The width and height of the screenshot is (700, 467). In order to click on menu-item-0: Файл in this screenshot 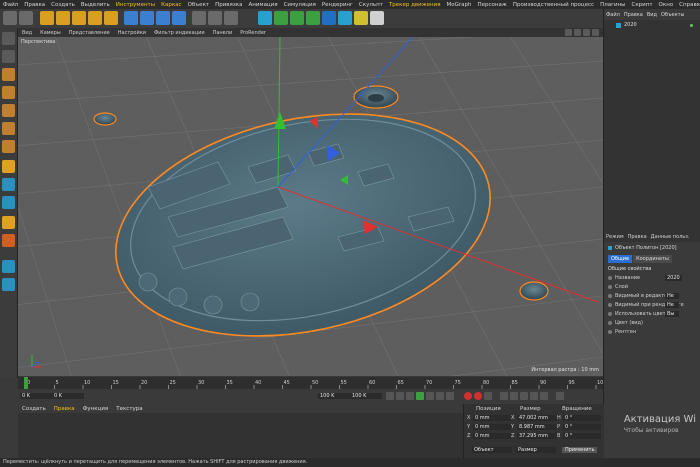, I will do `click(10, 5)`.